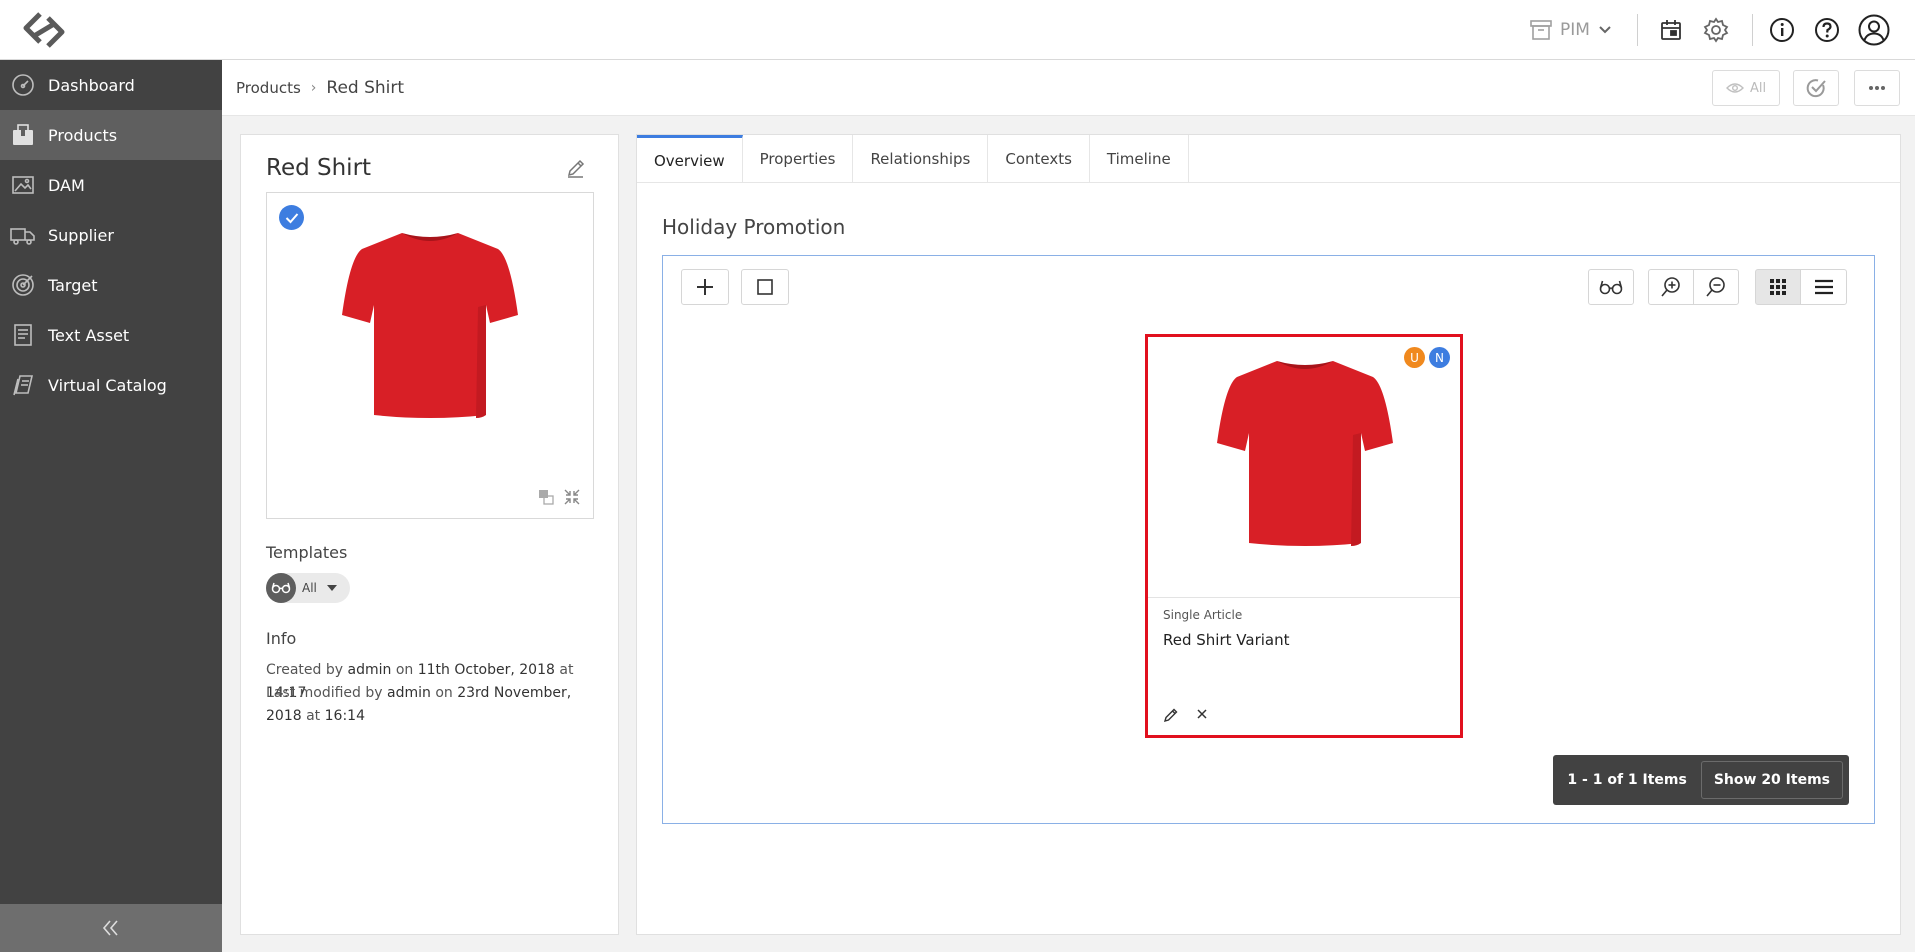  Describe the element at coordinates (23, 85) in the screenshot. I see `dashboard-gauge-icon` at that location.